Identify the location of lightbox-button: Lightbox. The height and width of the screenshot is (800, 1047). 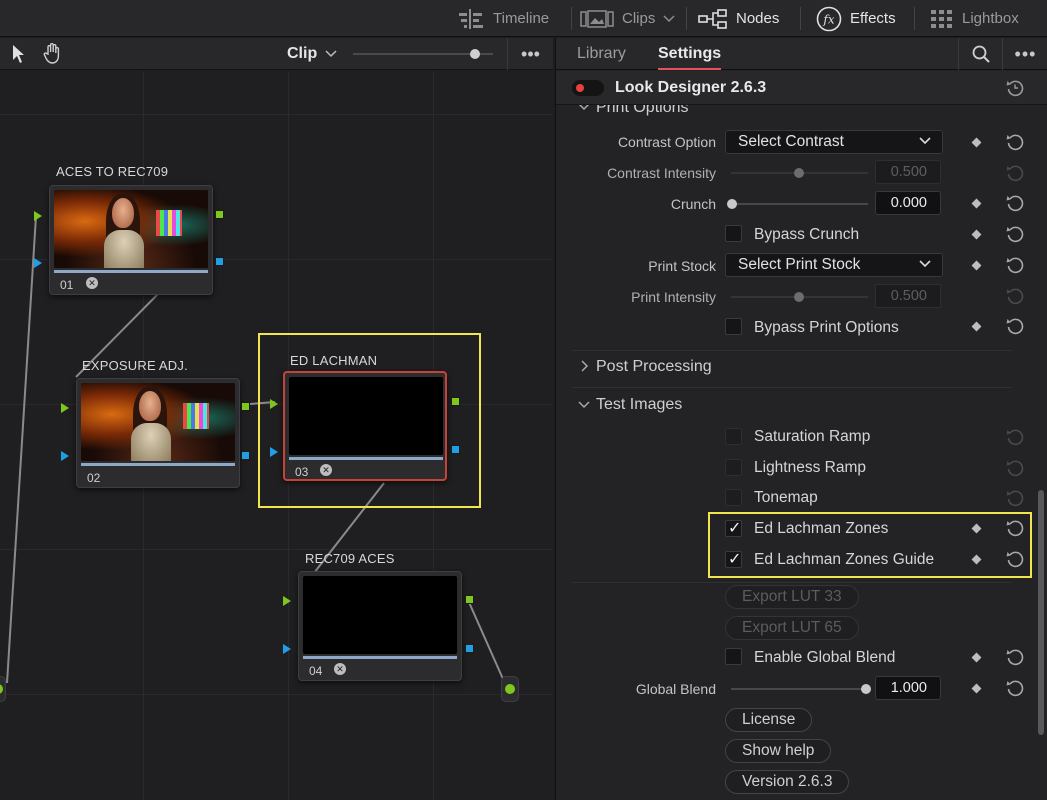
(974, 18).